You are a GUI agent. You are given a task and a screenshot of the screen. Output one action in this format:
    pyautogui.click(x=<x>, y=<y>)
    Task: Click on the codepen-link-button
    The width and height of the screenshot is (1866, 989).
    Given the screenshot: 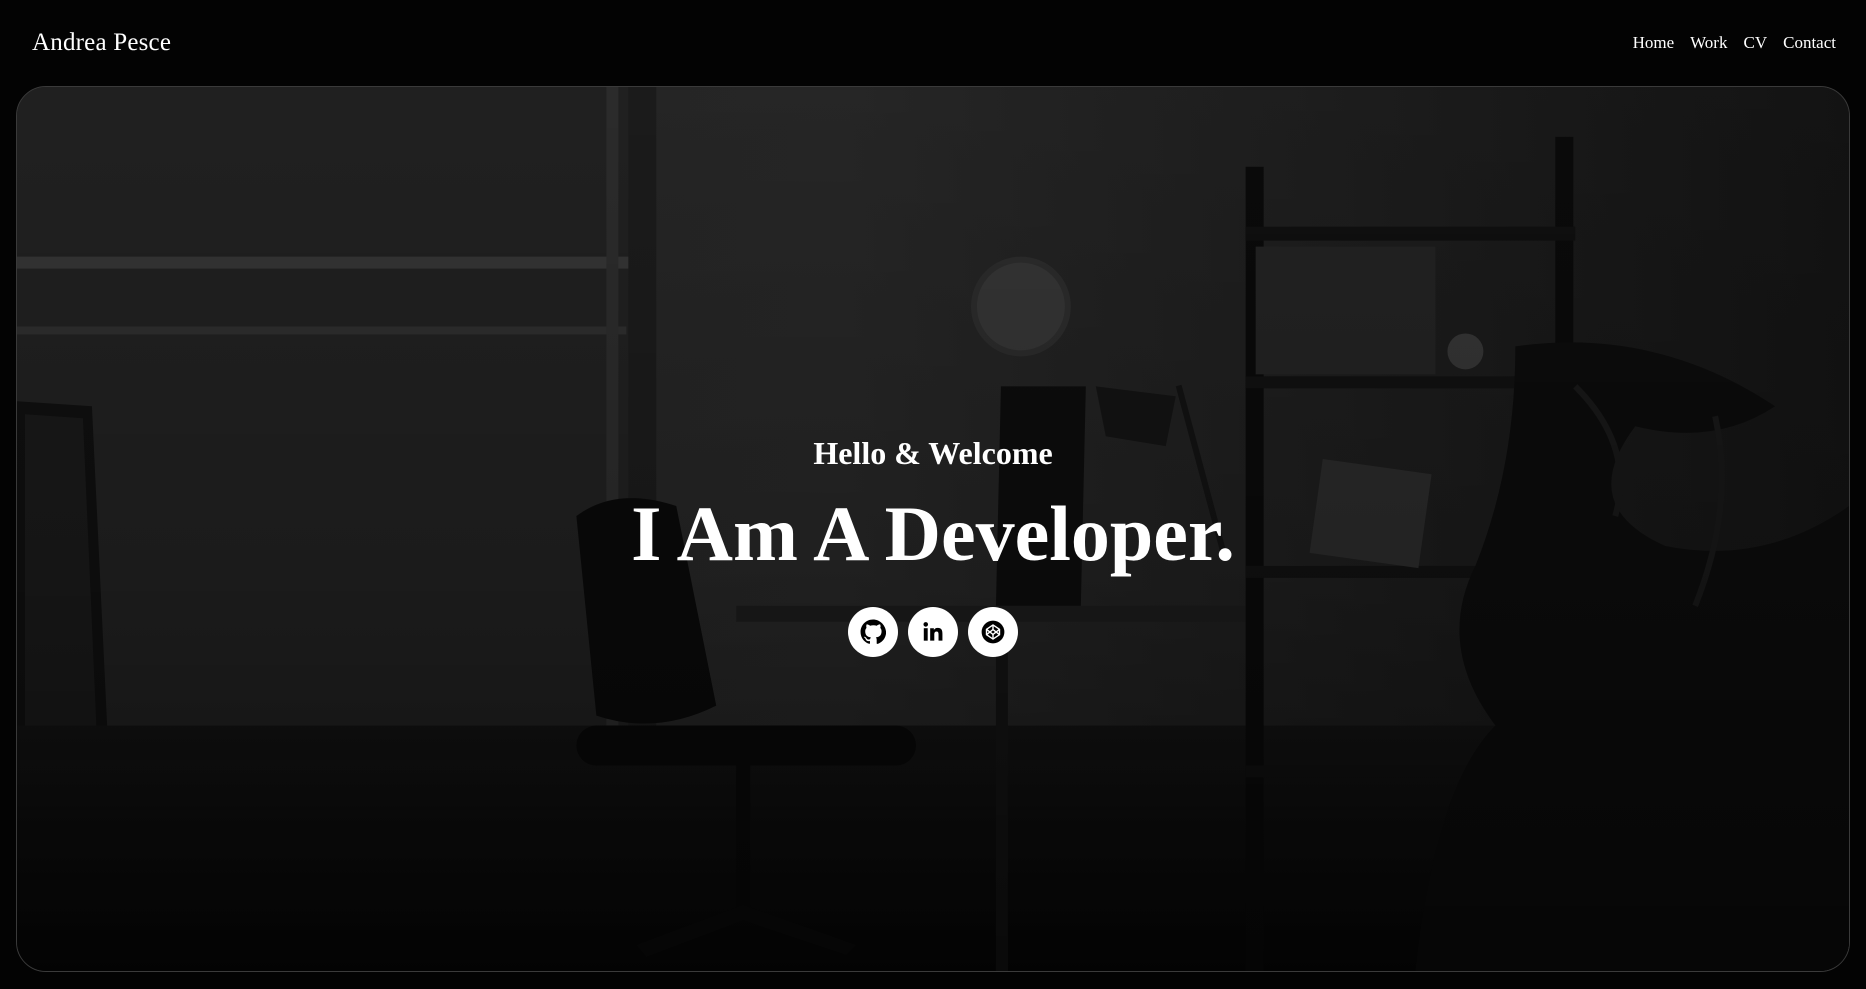 What is the action you would take?
    pyautogui.click(x=993, y=632)
    